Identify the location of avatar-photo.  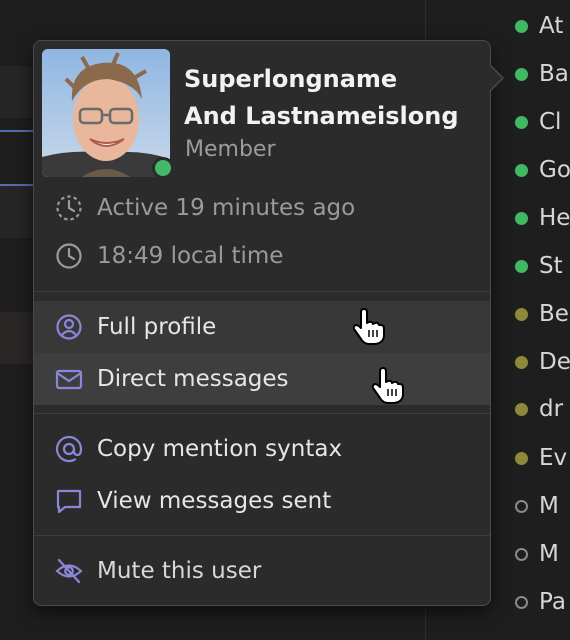
(106, 113).